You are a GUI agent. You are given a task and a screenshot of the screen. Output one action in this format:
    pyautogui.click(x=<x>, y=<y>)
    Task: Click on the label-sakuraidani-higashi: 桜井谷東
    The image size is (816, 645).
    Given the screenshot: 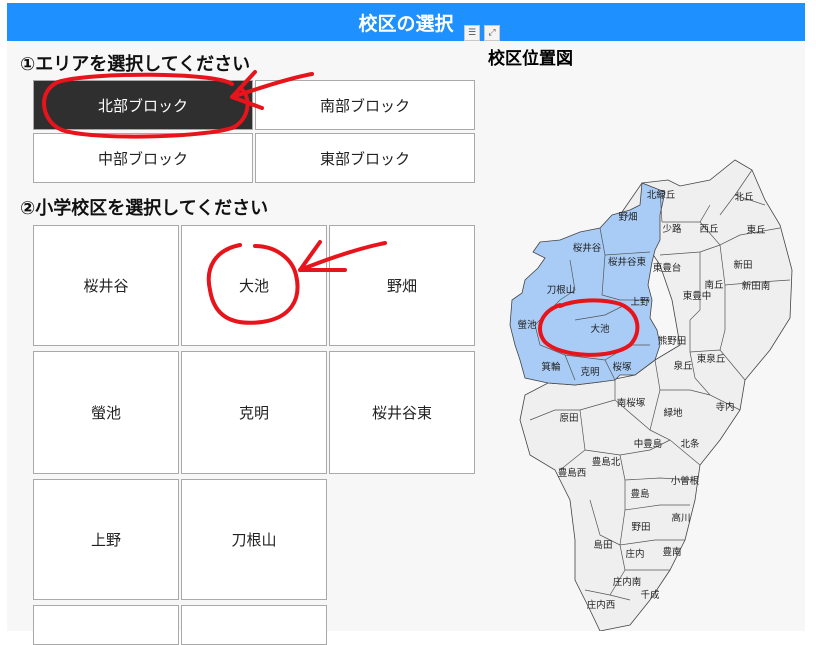 What is the action you would take?
    pyautogui.click(x=627, y=262)
    